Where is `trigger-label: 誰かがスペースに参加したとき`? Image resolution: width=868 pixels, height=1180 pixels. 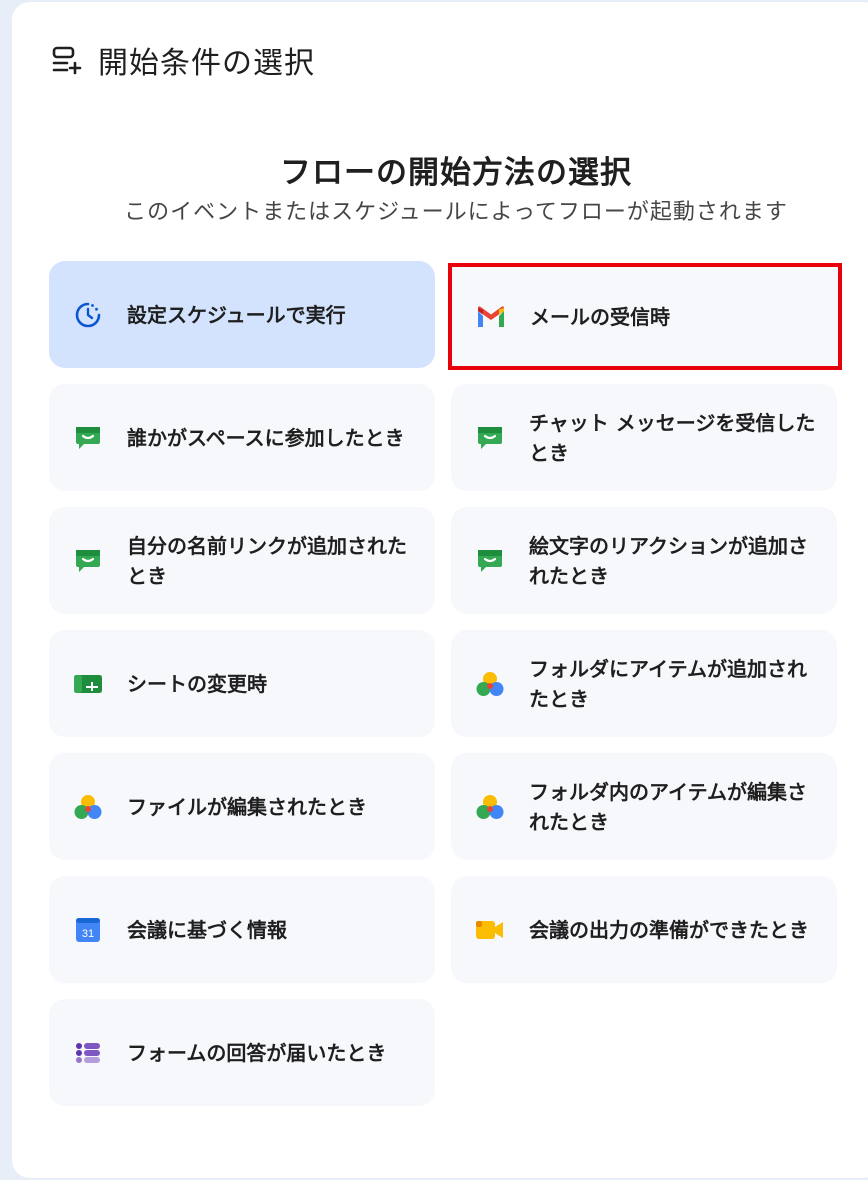 trigger-label: 誰かがスペースに参加したとき is located at coordinates (266, 437).